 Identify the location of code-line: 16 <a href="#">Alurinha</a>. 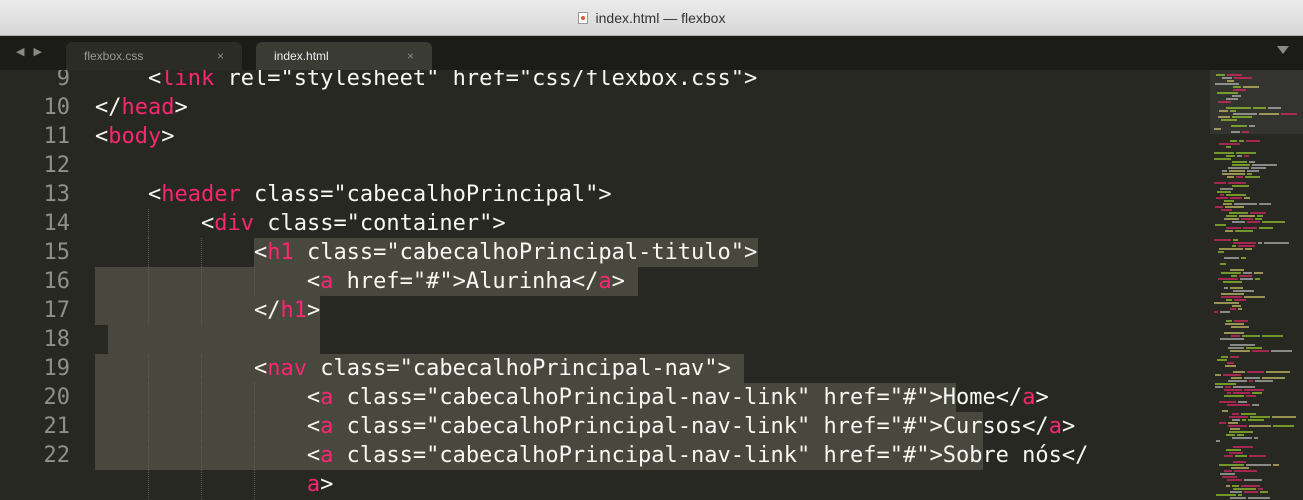
(605, 281).